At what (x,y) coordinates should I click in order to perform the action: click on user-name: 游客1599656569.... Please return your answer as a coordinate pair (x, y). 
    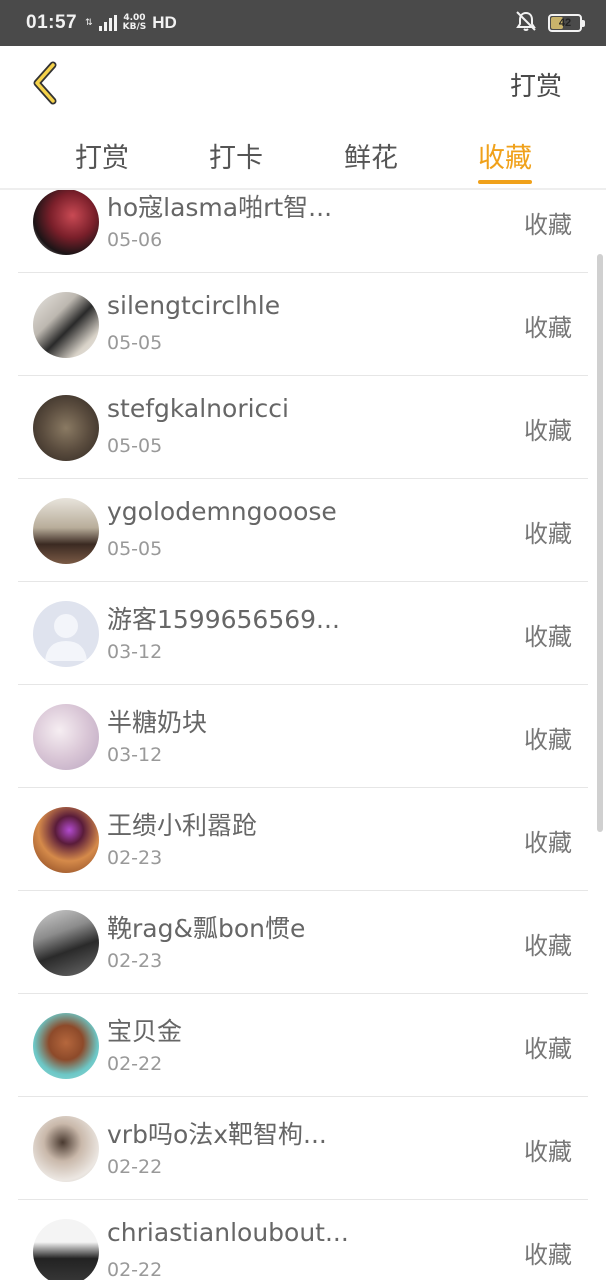
    Looking at the image, I should click on (223, 619).